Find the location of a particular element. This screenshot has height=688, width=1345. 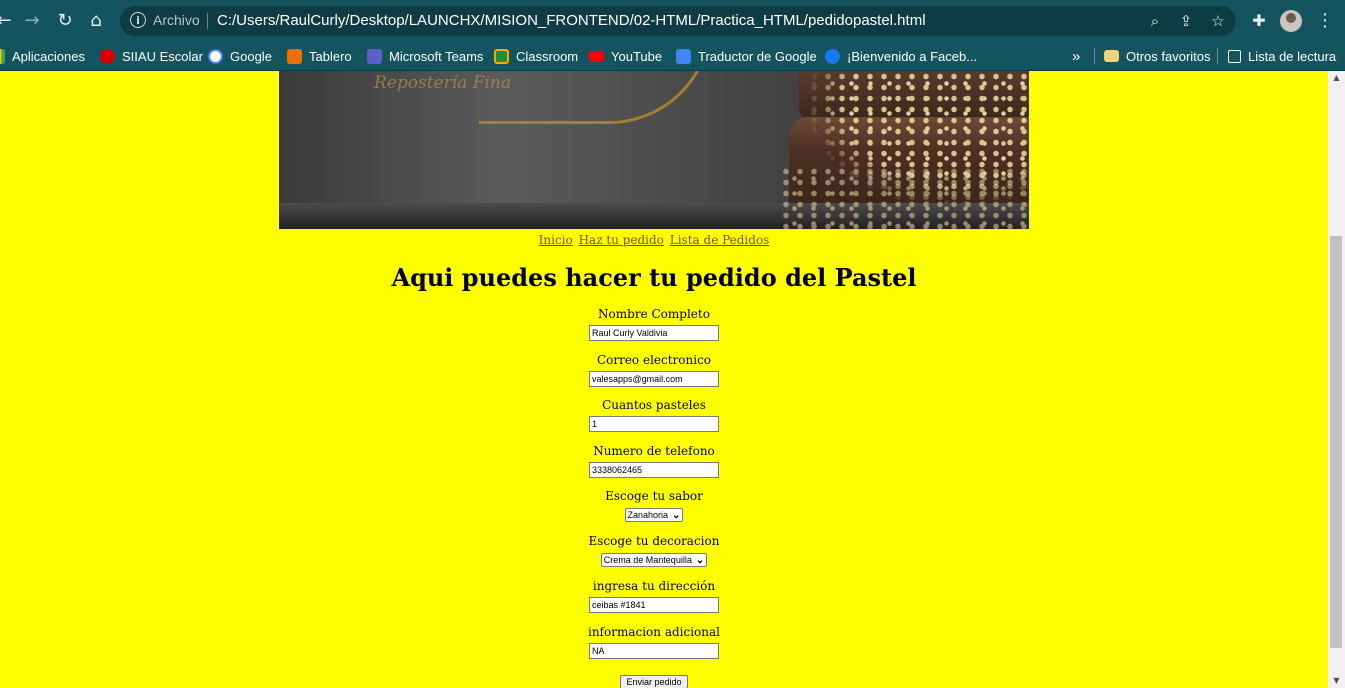

bookmark-label: Tablero is located at coordinates (330, 56).